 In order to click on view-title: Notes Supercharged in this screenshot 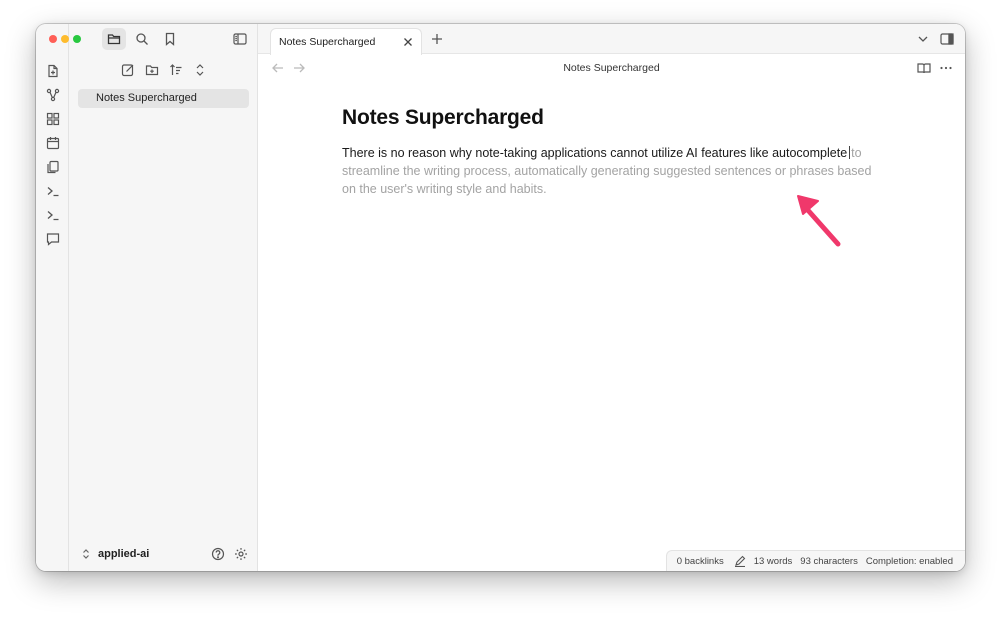, I will do `click(611, 68)`.